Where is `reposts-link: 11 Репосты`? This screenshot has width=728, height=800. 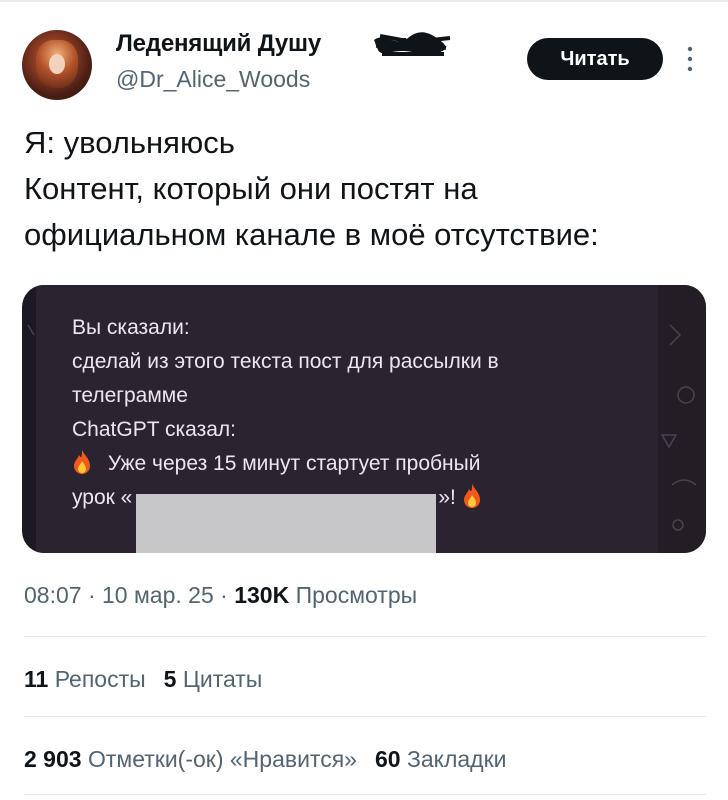
reposts-link: 11 Репосты is located at coordinates (85, 679).